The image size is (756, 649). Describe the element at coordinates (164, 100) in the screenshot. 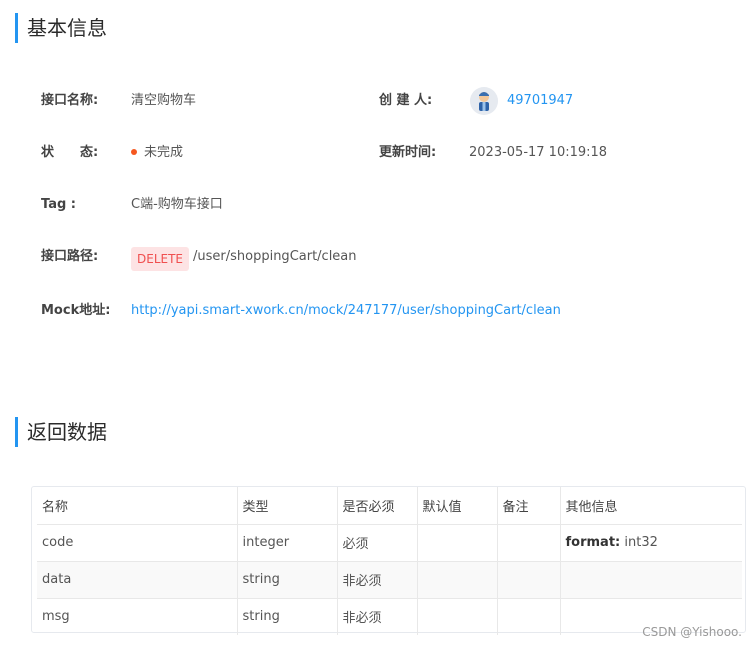

I see `interface-name-value: 清空购物车` at that location.